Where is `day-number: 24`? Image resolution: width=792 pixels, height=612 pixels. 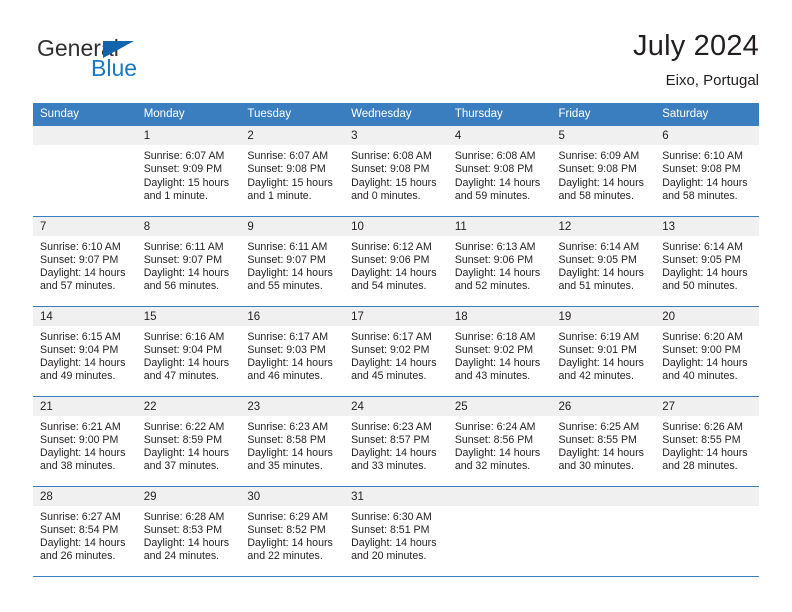 day-number: 24 is located at coordinates (396, 406).